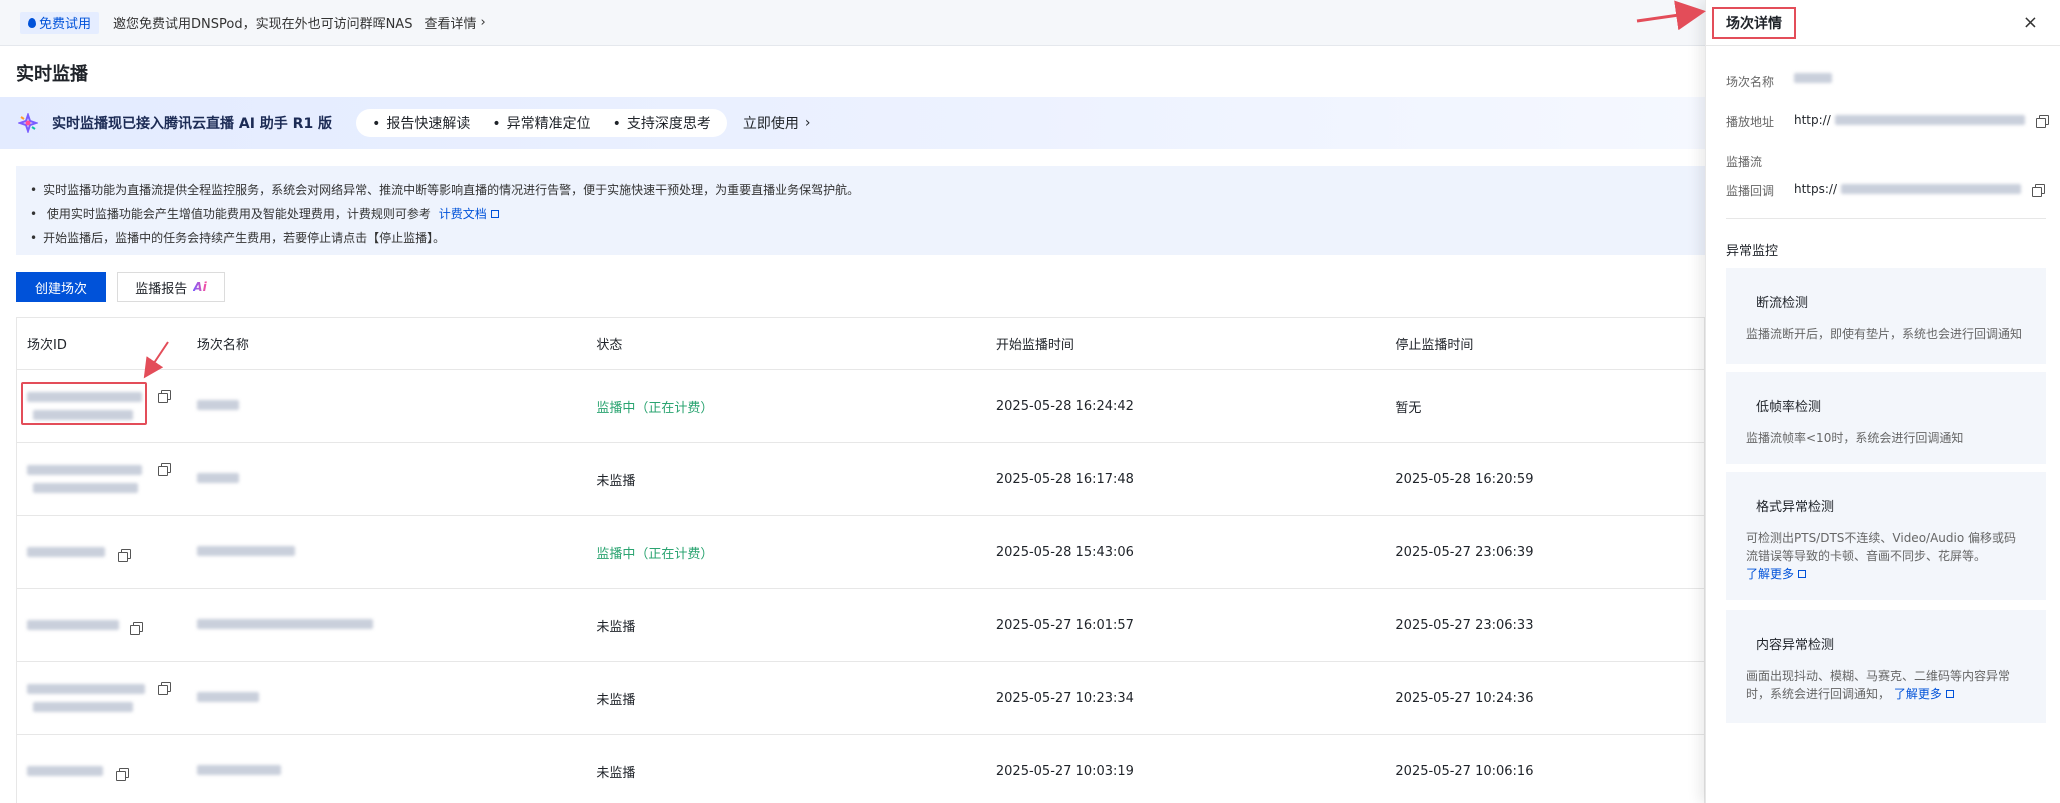 Image resolution: width=2060 pixels, height=803 pixels. What do you see at coordinates (1464, 552) in the screenshot?
I see `stop-time-cell: 2025-05-27 23:06:39` at bounding box center [1464, 552].